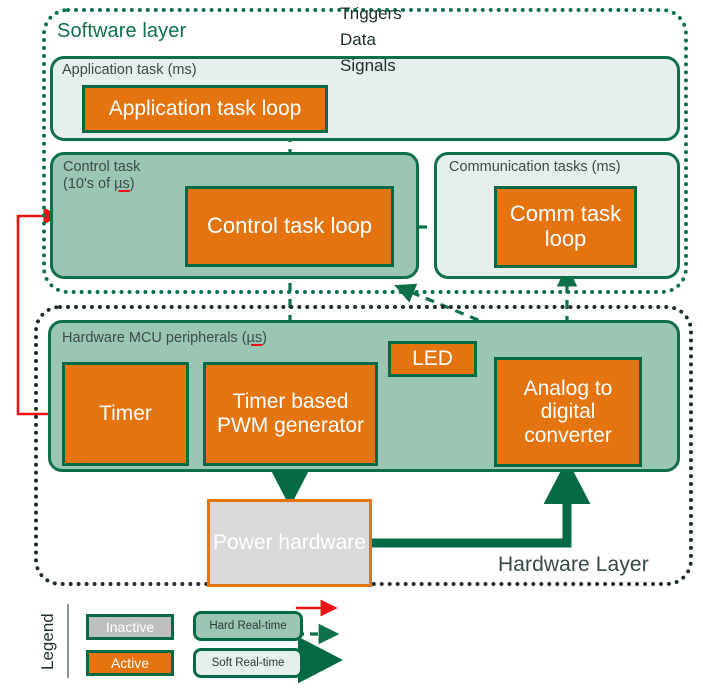  I want to click on legend-label-triggers: Triggers, so click(371, 13).